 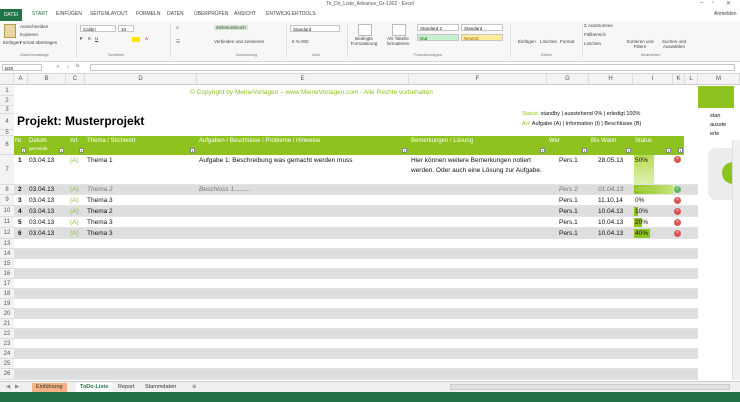 What do you see at coordinates (96, 38) in the screenshot?
I see `underline-icon: U` at bounding box center [96, 38].